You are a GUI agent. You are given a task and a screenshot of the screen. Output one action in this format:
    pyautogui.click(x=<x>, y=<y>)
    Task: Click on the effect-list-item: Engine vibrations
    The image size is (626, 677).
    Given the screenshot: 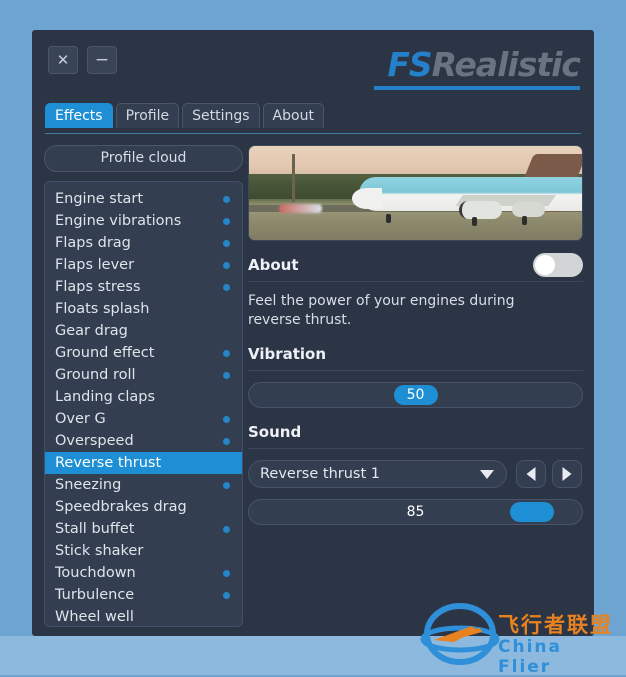 What is the action you would take?
    pyautogui.click(x=143, y=221)
    